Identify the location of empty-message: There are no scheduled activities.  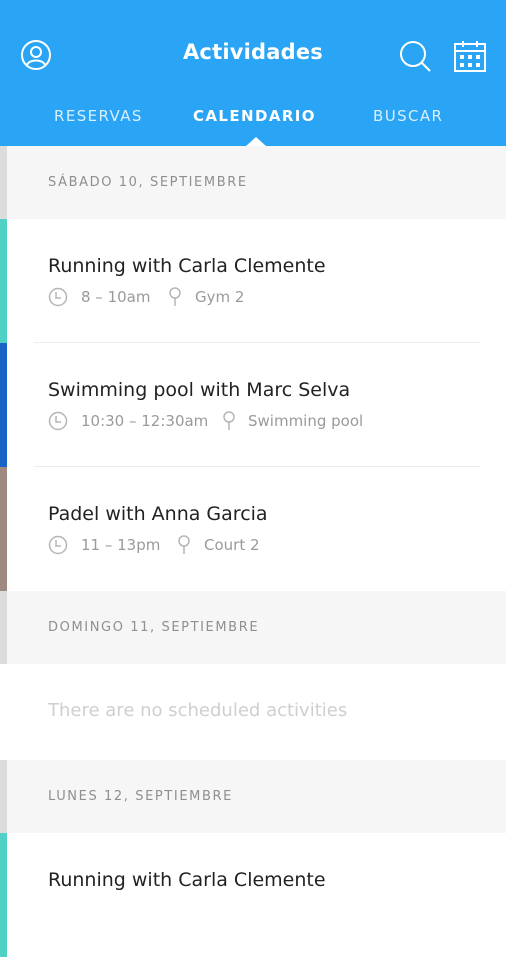
(198, 710).